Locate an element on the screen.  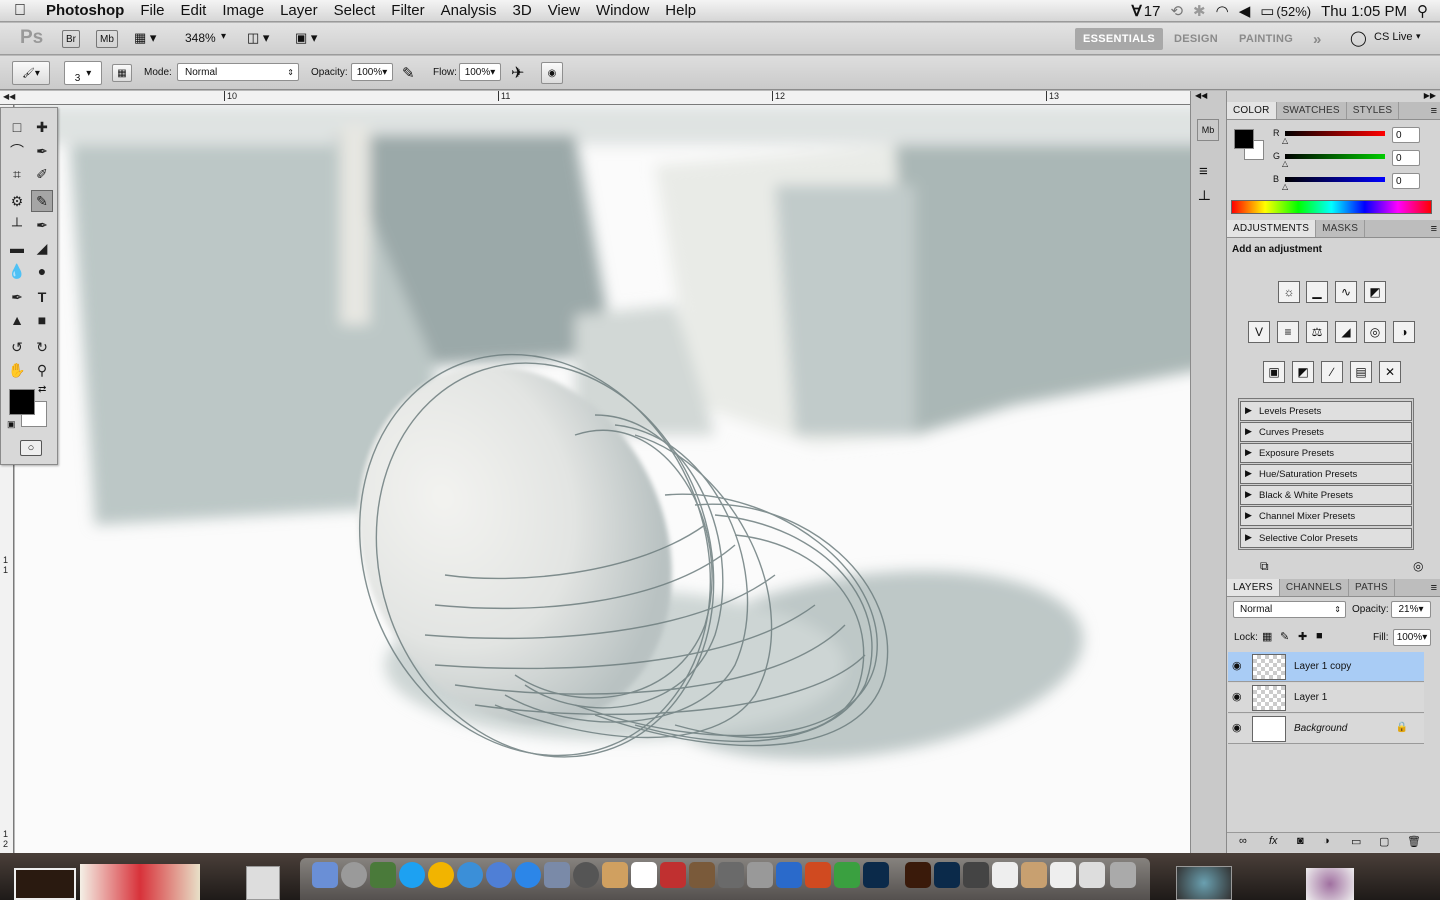
channel-r-input: 0 is located at coordinates (1406, 135).